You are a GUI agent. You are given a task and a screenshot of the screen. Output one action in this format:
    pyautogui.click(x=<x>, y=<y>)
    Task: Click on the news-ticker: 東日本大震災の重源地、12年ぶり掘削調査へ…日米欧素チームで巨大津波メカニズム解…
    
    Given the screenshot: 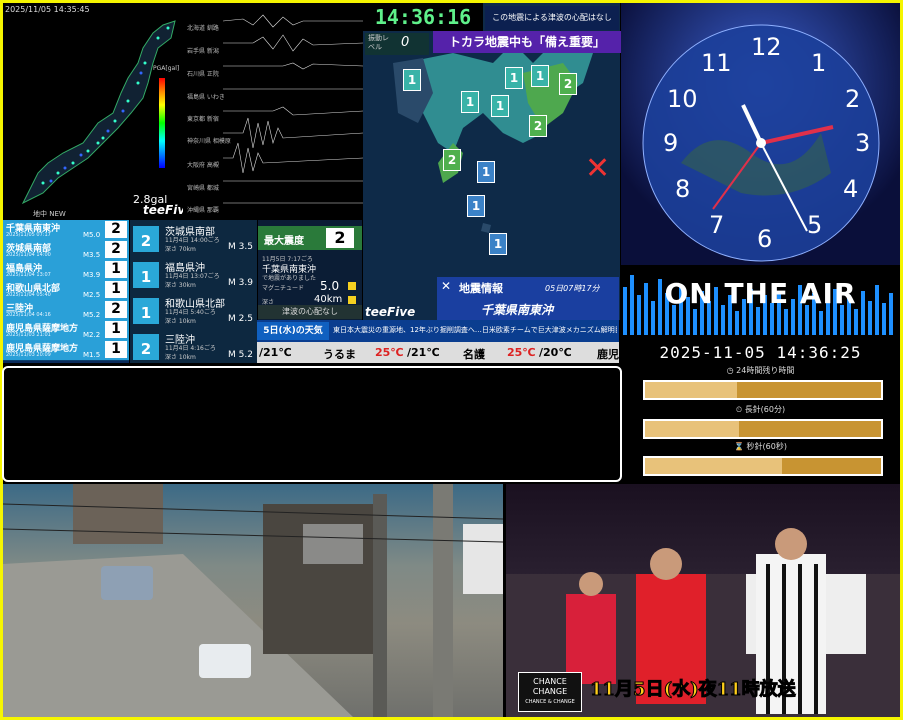 What is the action you would take?
    pyautogui.click(x=475, y=330)
    